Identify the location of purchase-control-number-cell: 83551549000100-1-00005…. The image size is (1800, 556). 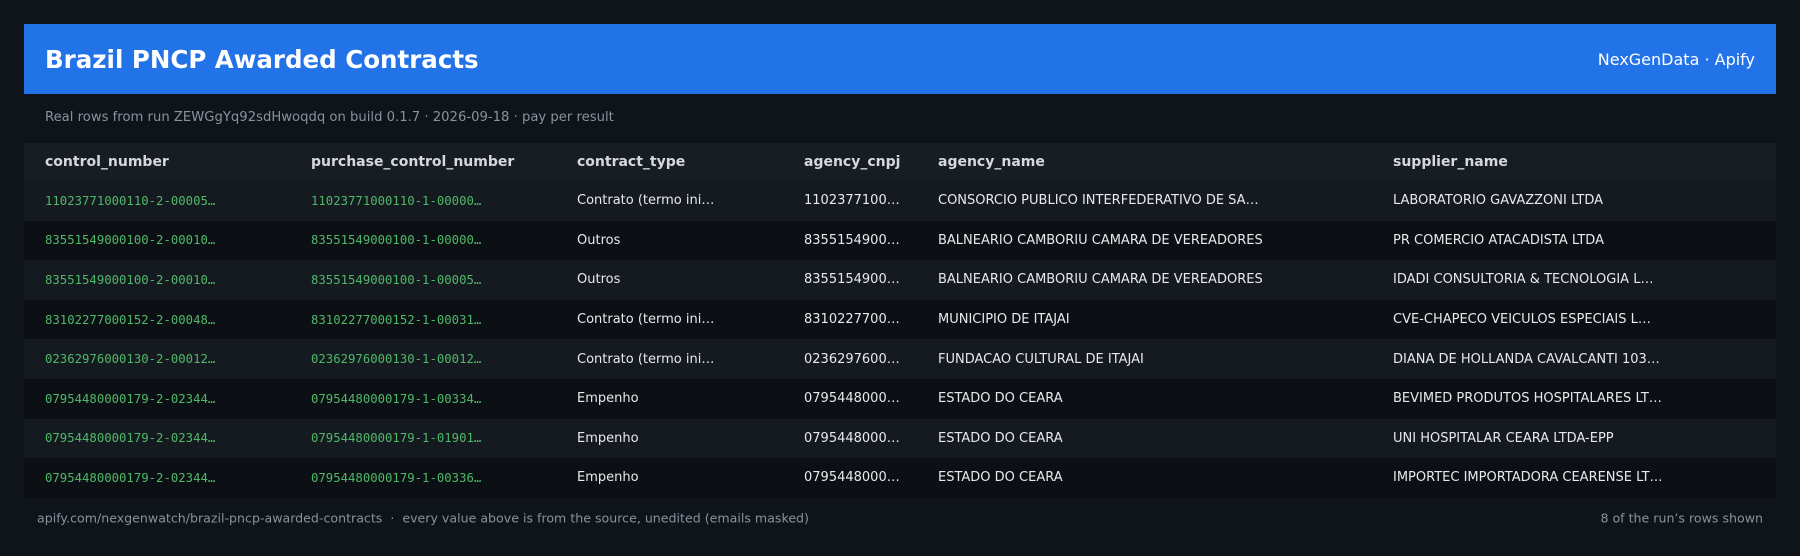
(396, 279).